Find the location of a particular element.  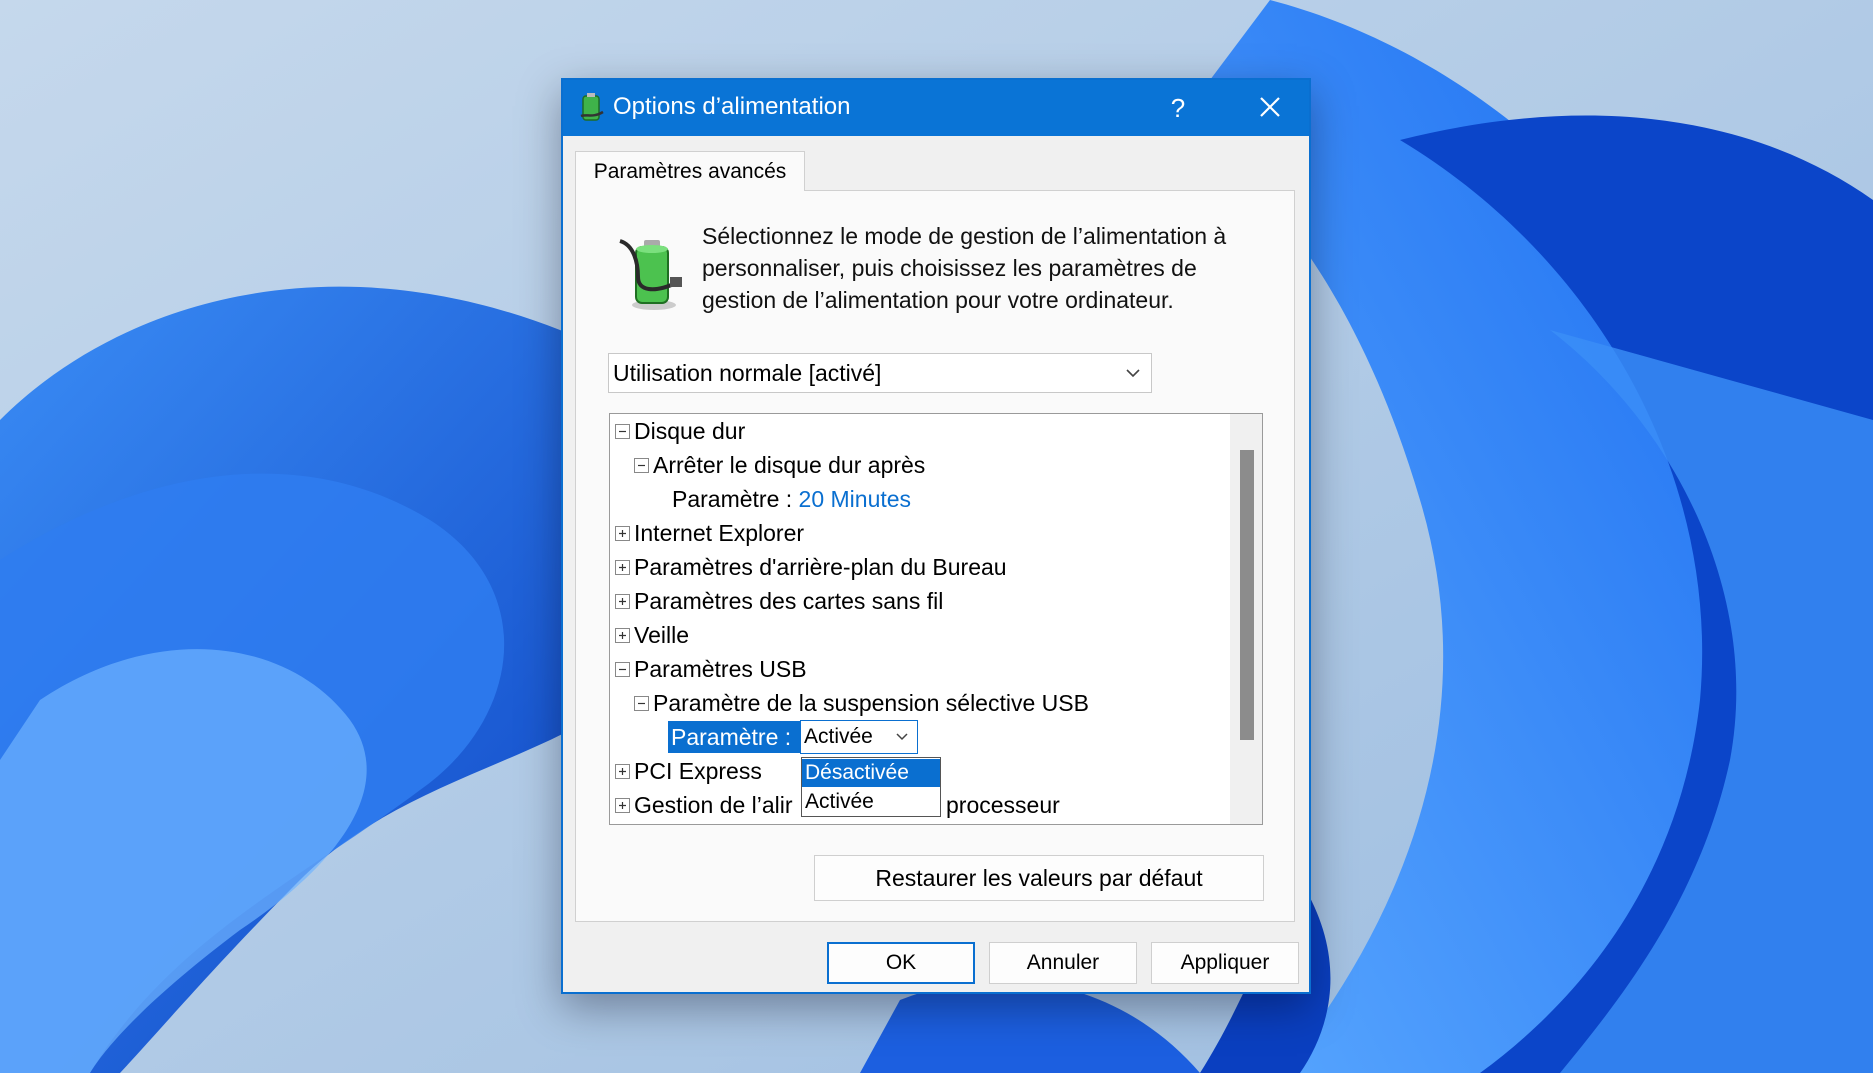

close-icon is located at coordinates (1270, 107).